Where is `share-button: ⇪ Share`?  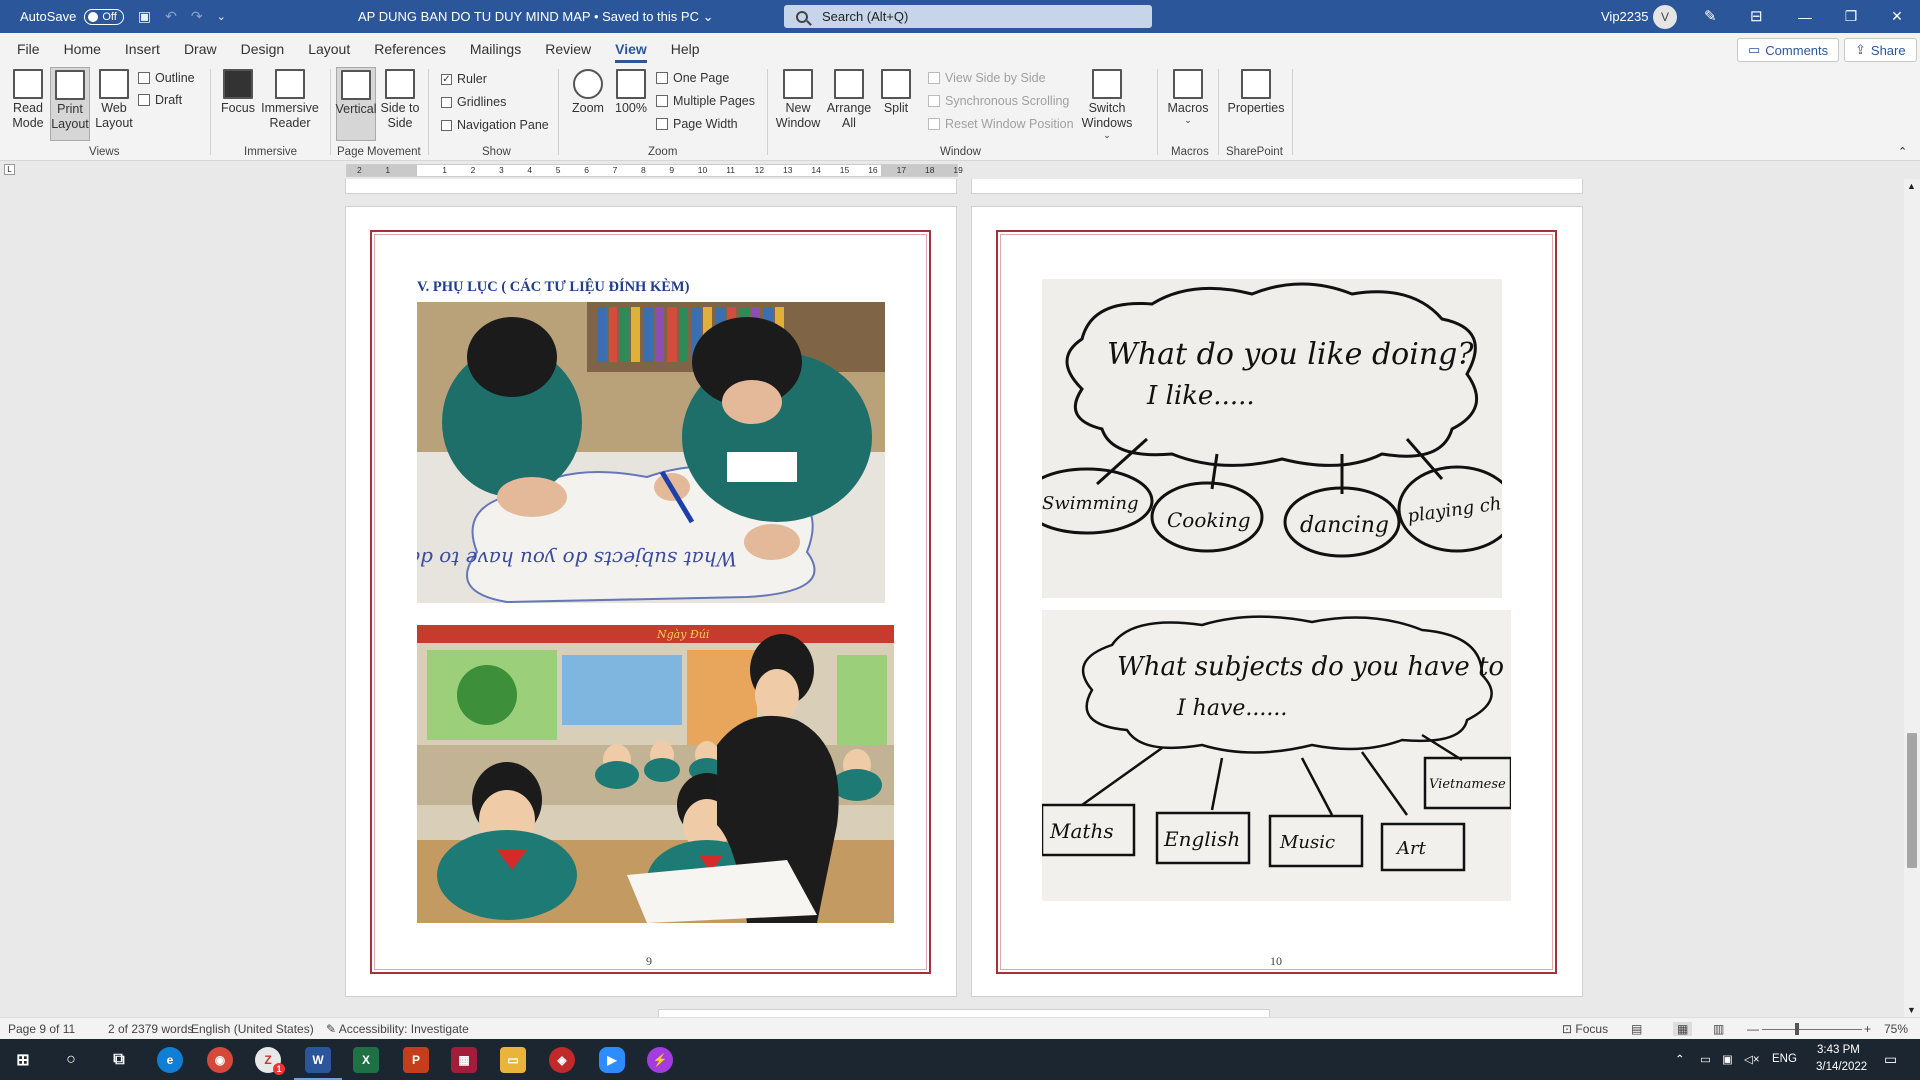
share-button: ⇪ Share is located at coordinates (1880, 50).